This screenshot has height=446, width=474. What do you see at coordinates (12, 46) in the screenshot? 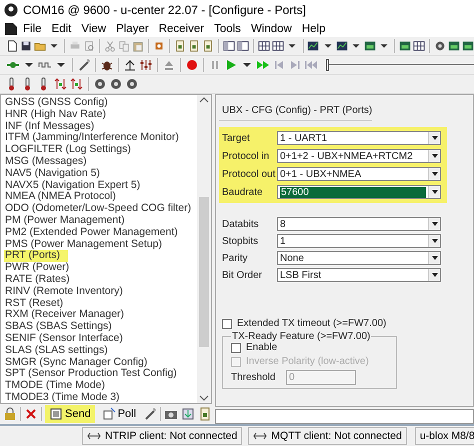
I see `new-file-icon` at bounding box center [12, 46].